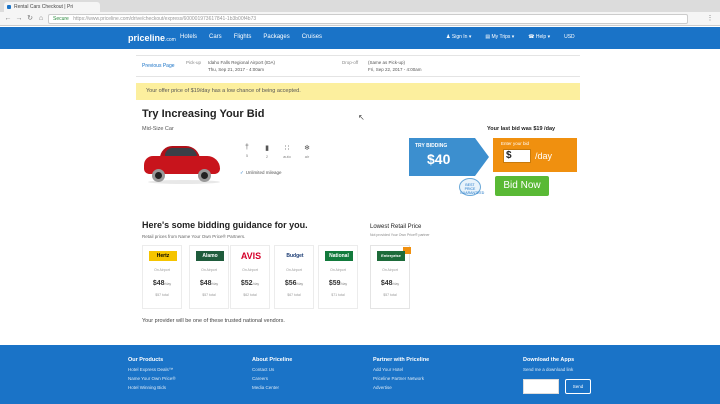 The height and width of the screenshot is (404, 720). Describe the element at coordinates (170, 40) in the screenshot. I see `logo-suffix: .com` at that location.